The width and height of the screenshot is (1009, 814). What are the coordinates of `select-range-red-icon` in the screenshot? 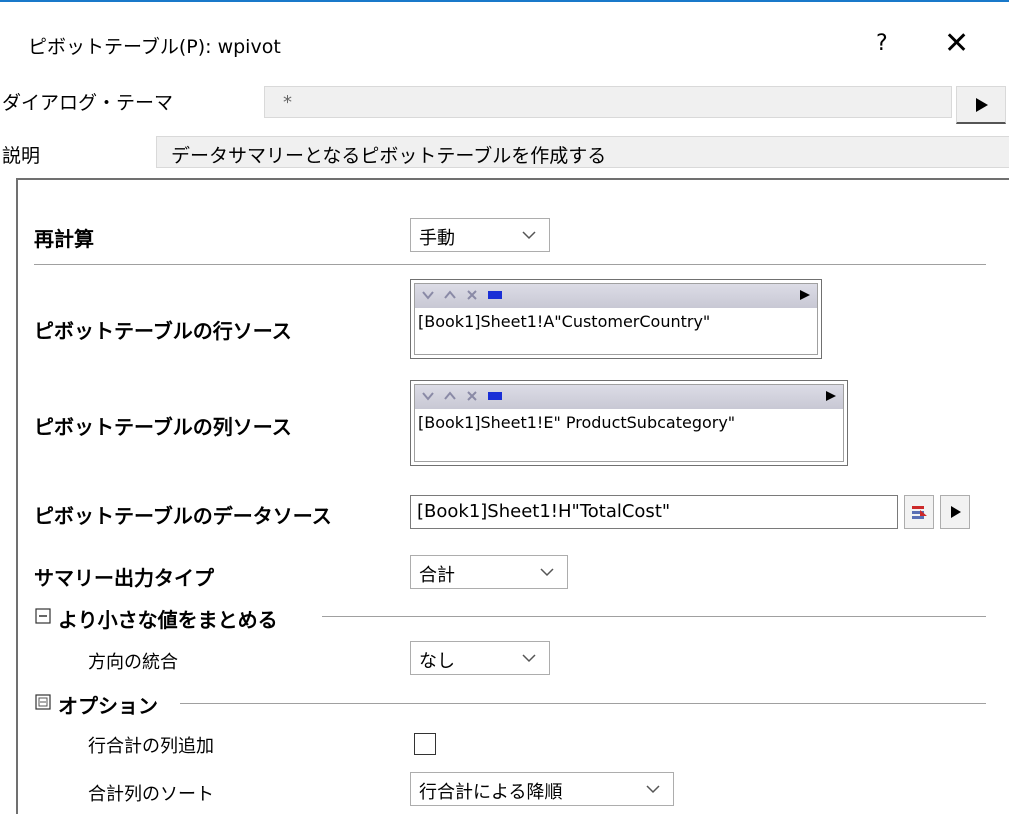 It's located at (919, 512).